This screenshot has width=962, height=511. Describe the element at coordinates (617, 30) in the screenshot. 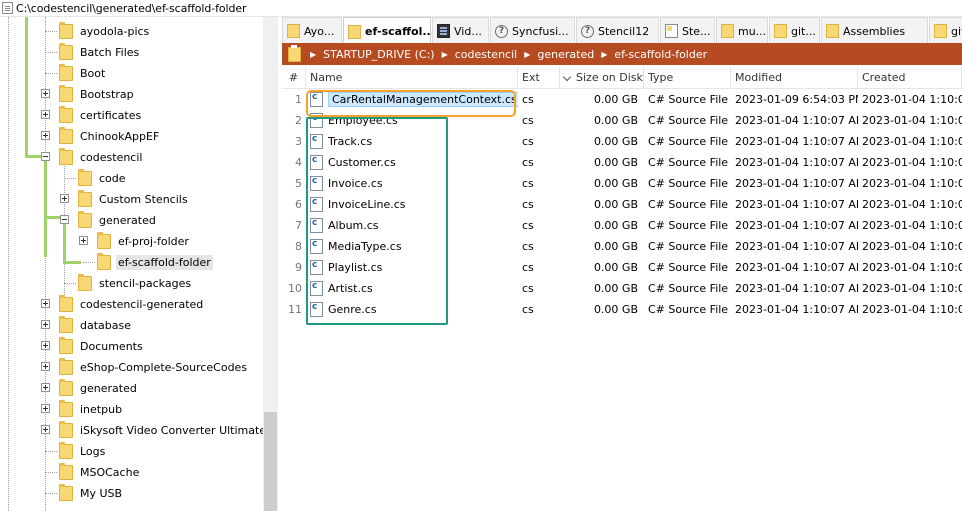

I see `tab-item: ? Stencil12` at that location.